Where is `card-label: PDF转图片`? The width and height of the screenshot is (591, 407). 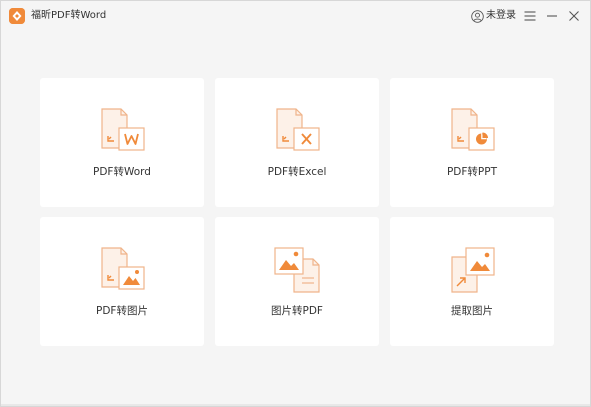 card-label: PDF转图片 is located at coordinates (122, 311).